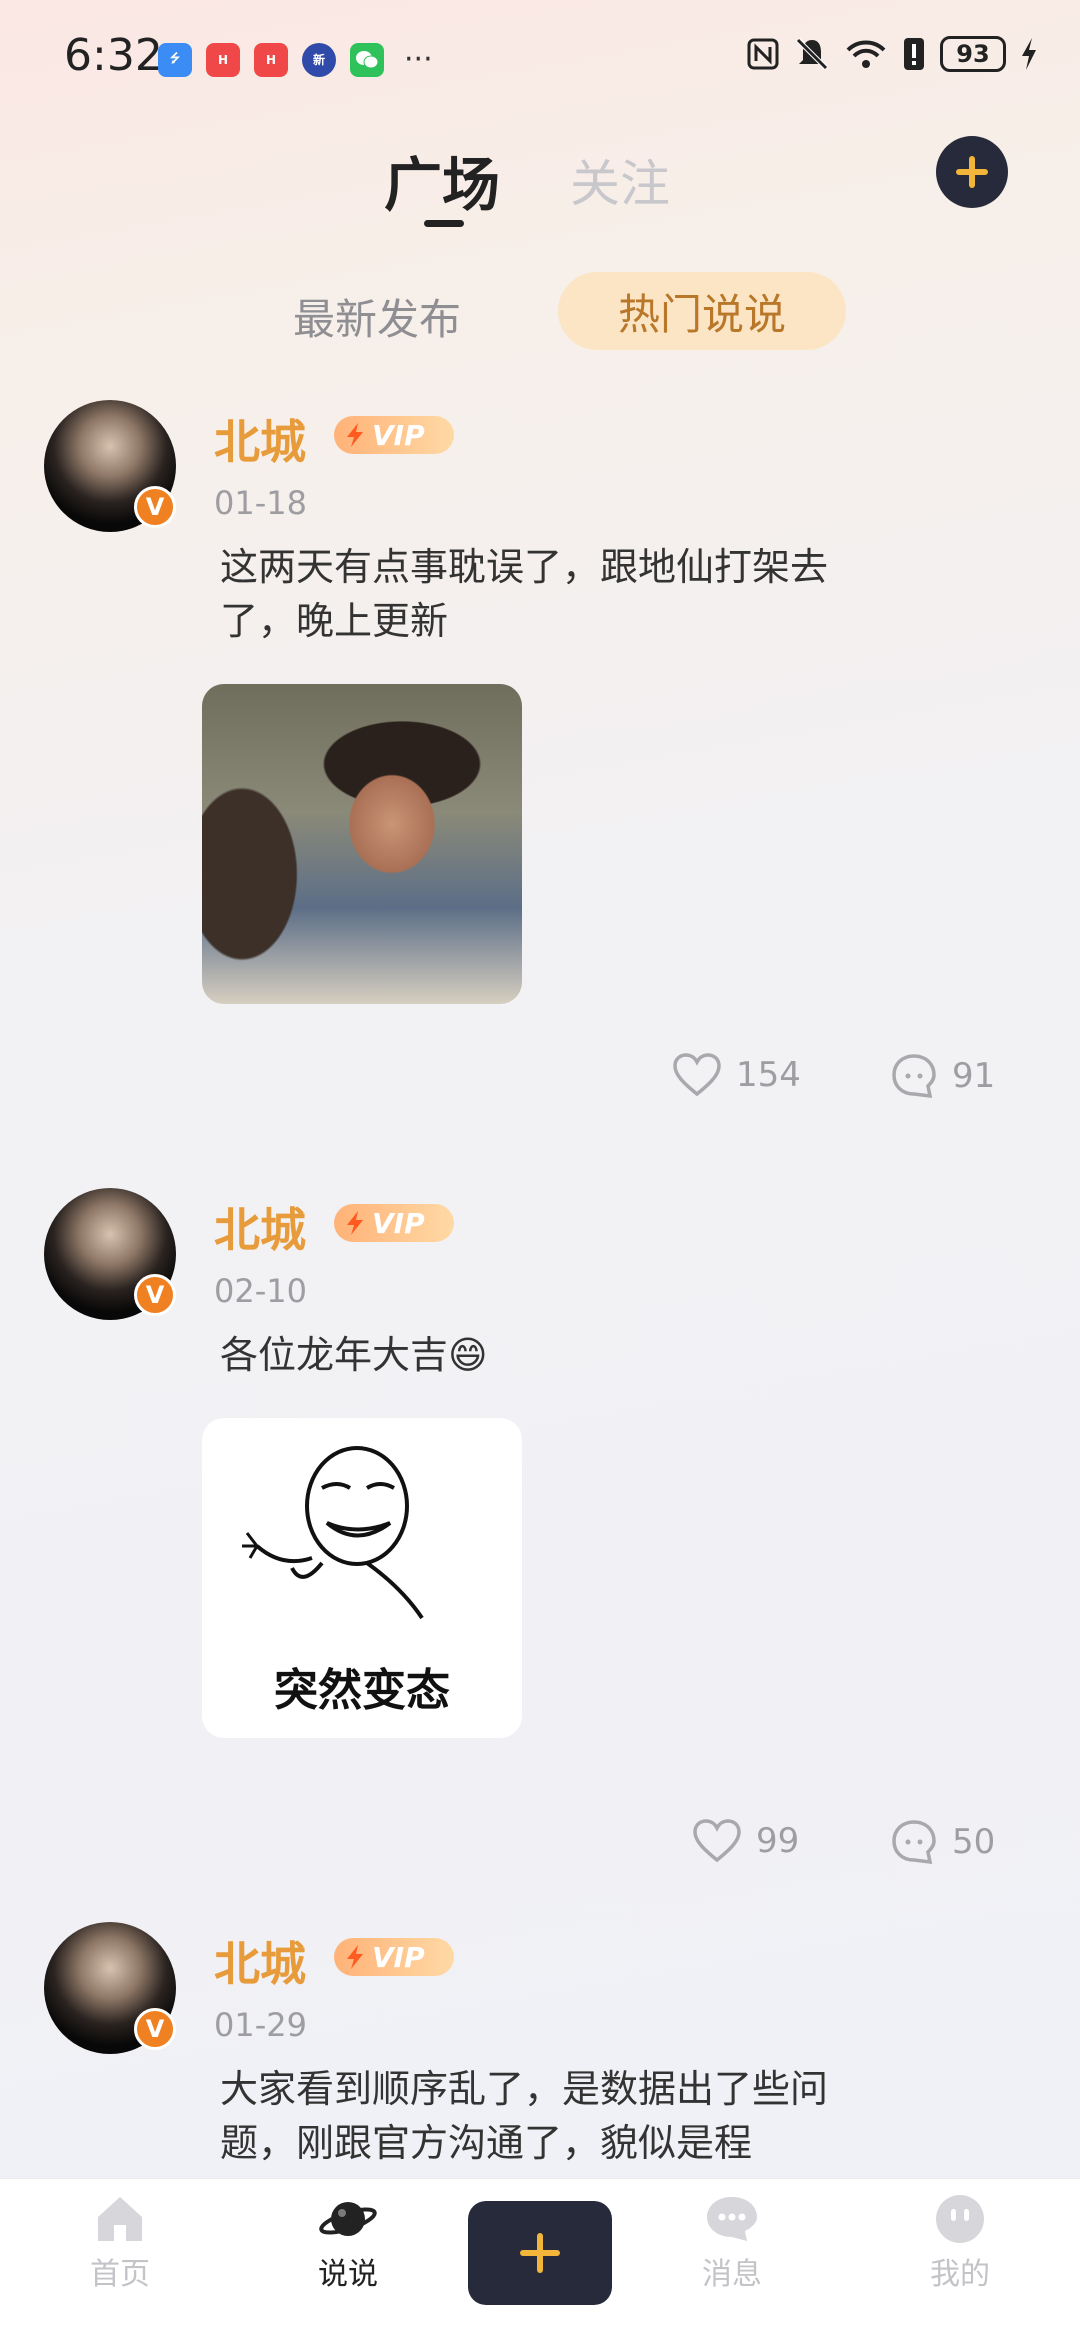 Image resolution: width=1080 pixels, height=2340 pixels. What do you see at coordinates (175, 59) in the screenshot?
I see `usb-icon: ⭍` at bounding box center [175, 59].